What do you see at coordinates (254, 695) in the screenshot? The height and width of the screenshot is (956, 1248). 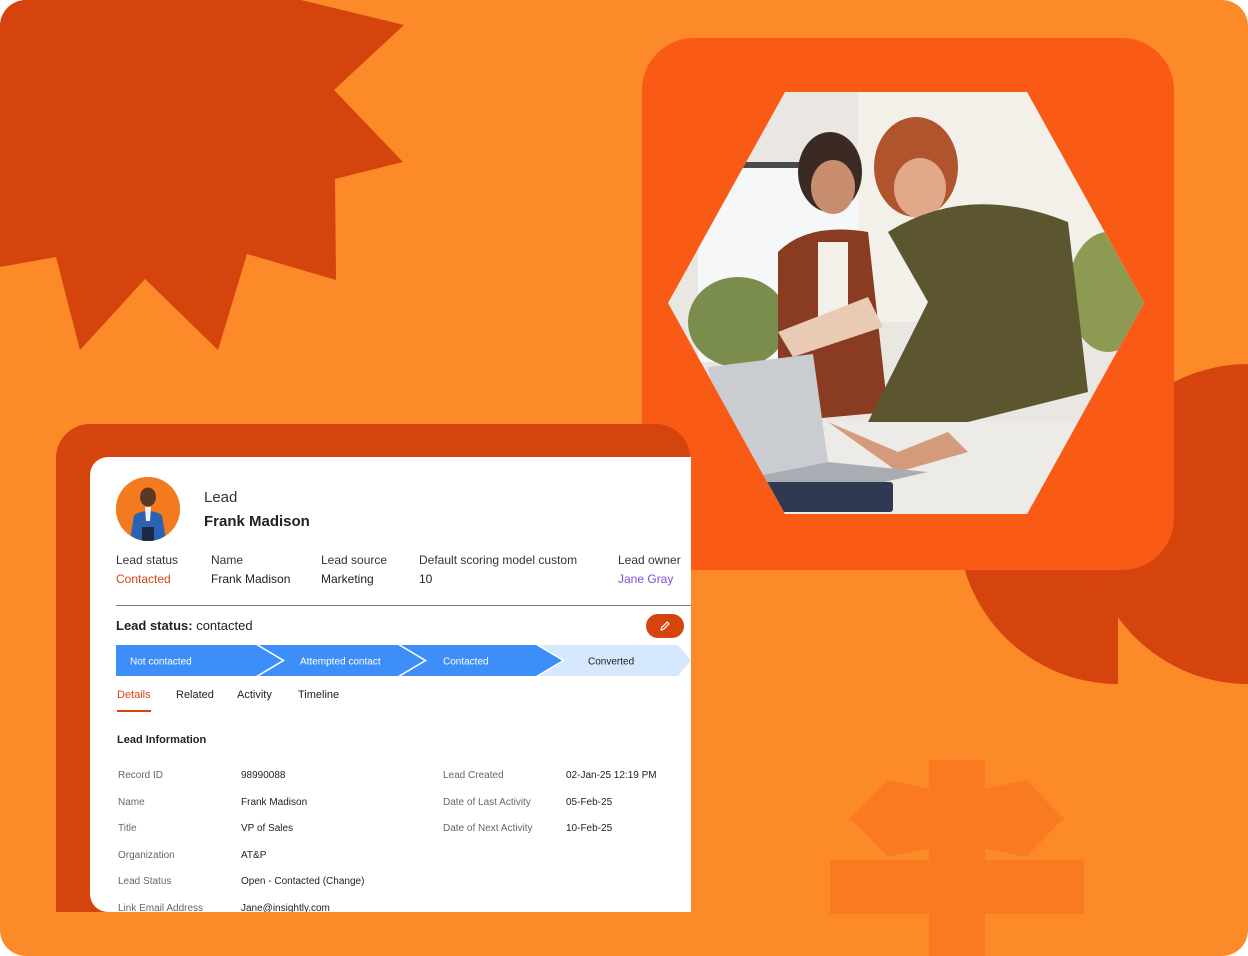 I see `tab-activity: Activity` at bounding box center [254, 695].